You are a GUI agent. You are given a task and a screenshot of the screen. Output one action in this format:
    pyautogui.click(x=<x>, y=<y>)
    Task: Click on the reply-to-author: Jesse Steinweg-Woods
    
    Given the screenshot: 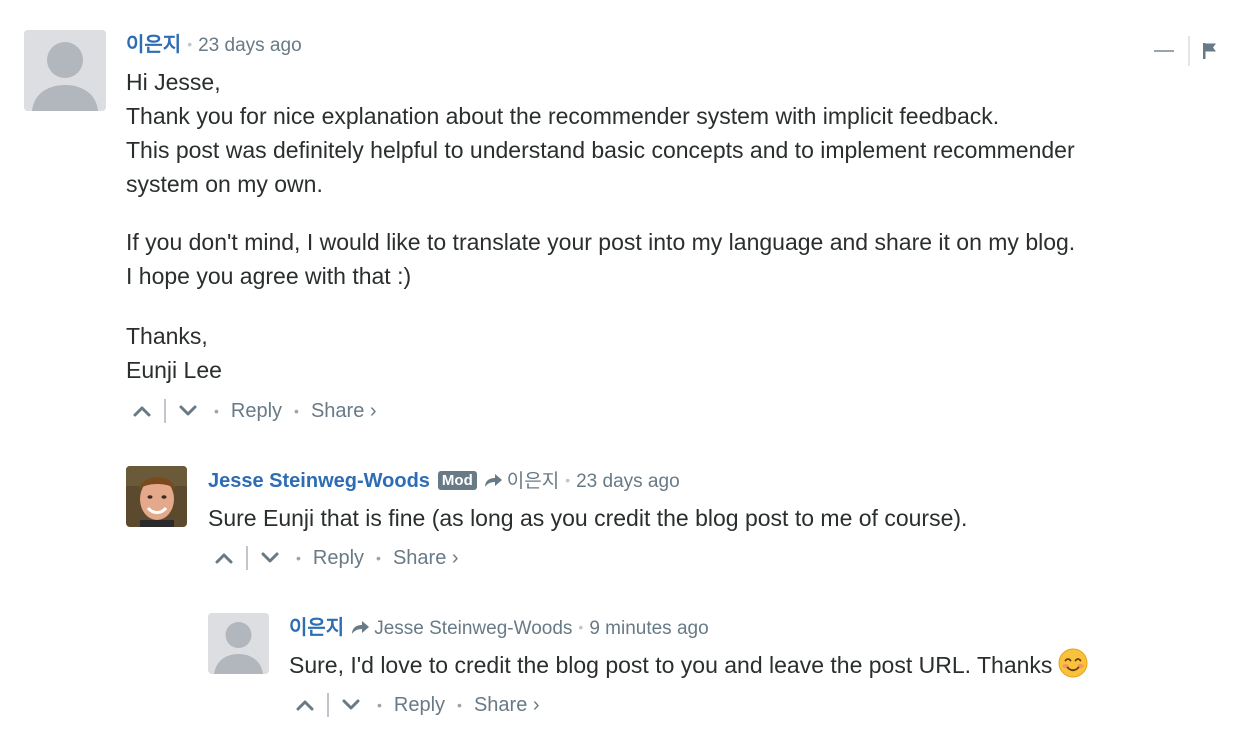 What is the action you would take?
    pyautogui.click(x=473, y=628)
    